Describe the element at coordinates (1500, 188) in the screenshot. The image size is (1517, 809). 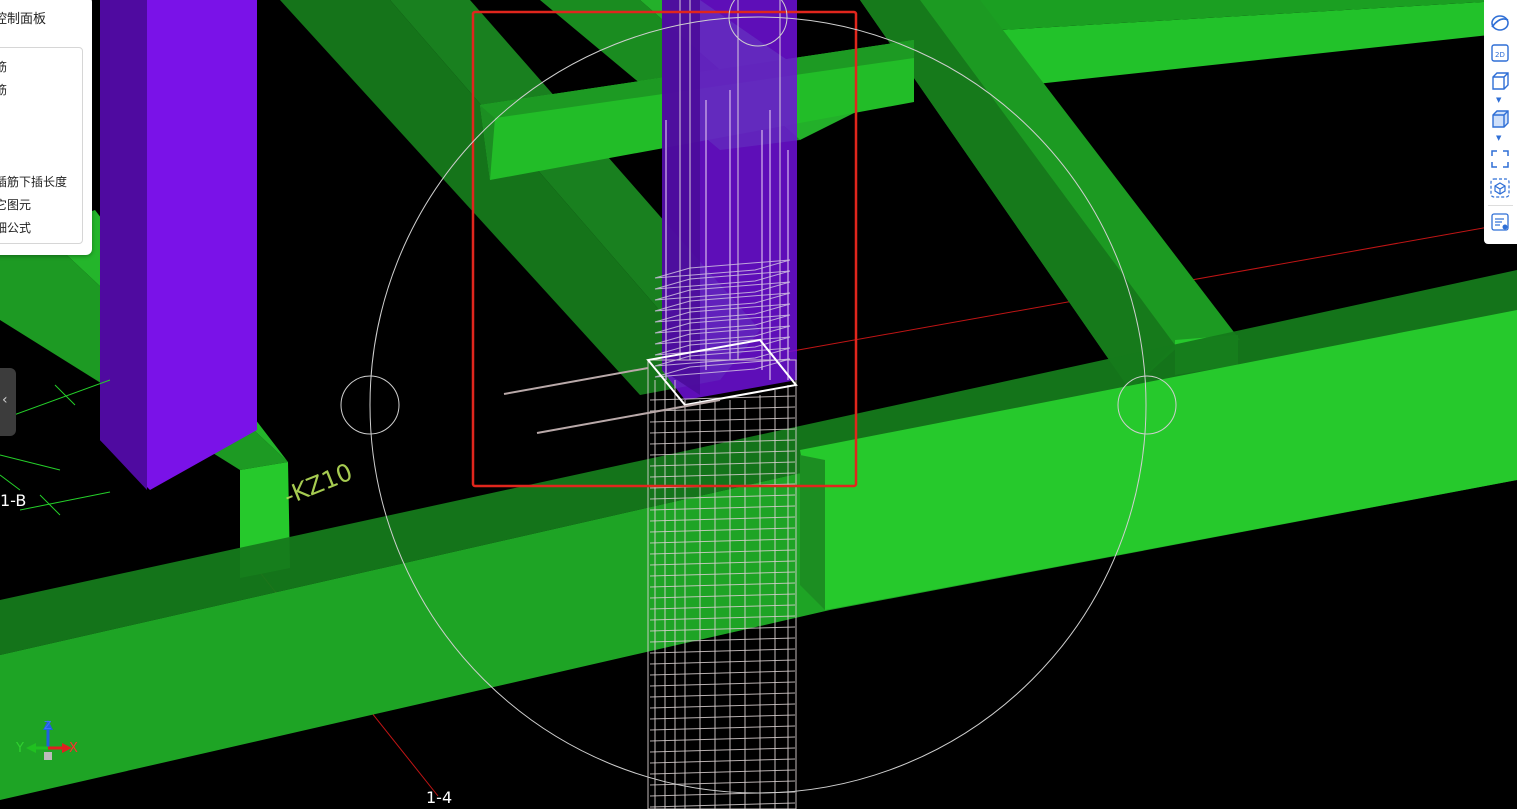
I see `box-select-icon` at that location.